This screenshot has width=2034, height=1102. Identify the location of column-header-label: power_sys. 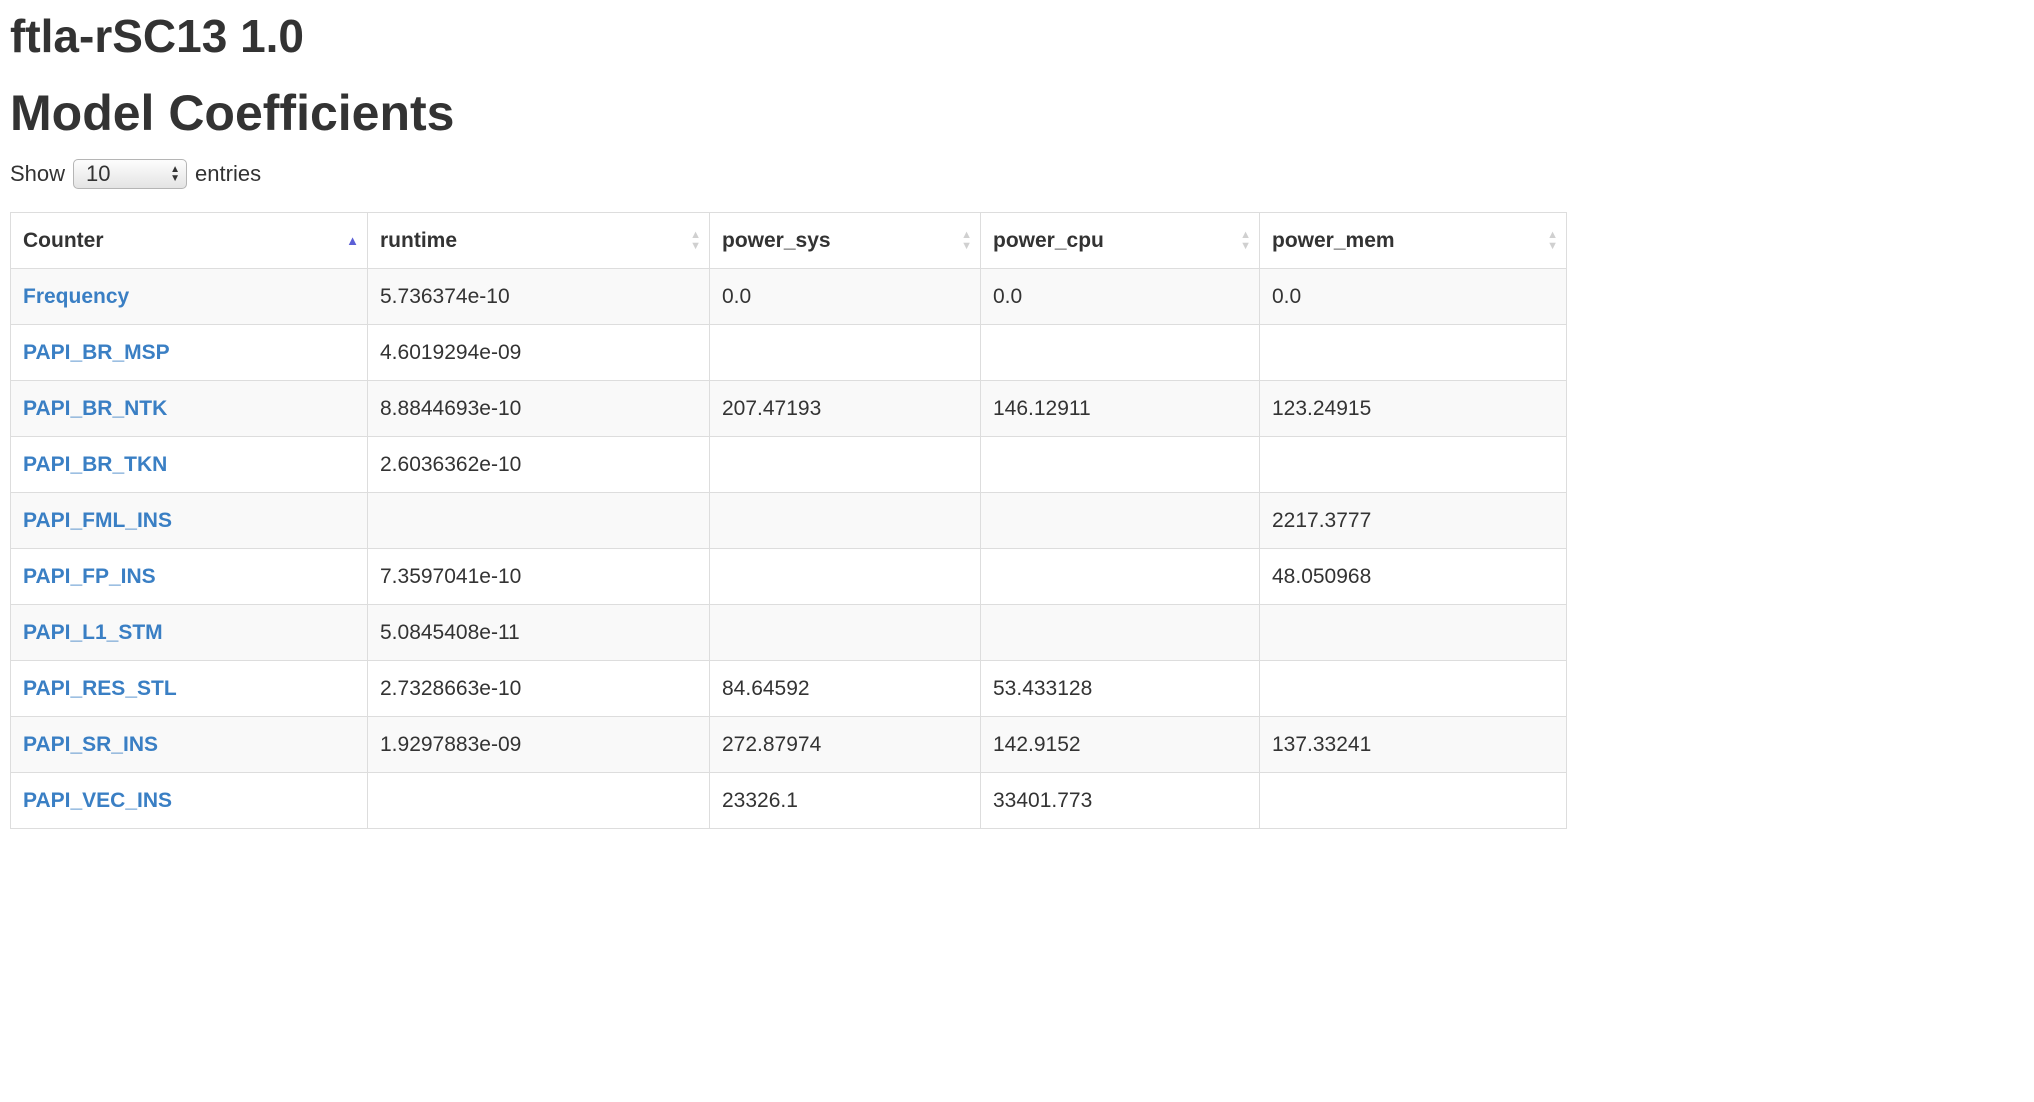
(776, 240).